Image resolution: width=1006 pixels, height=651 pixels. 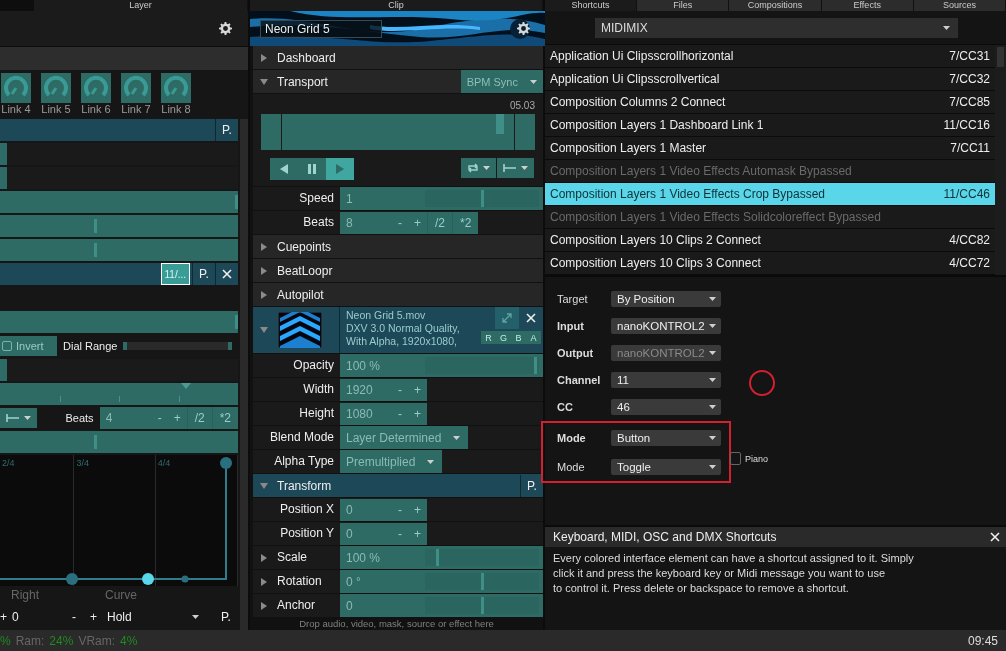 I want to click on field-value: 1080, so click(x=359, y=413).